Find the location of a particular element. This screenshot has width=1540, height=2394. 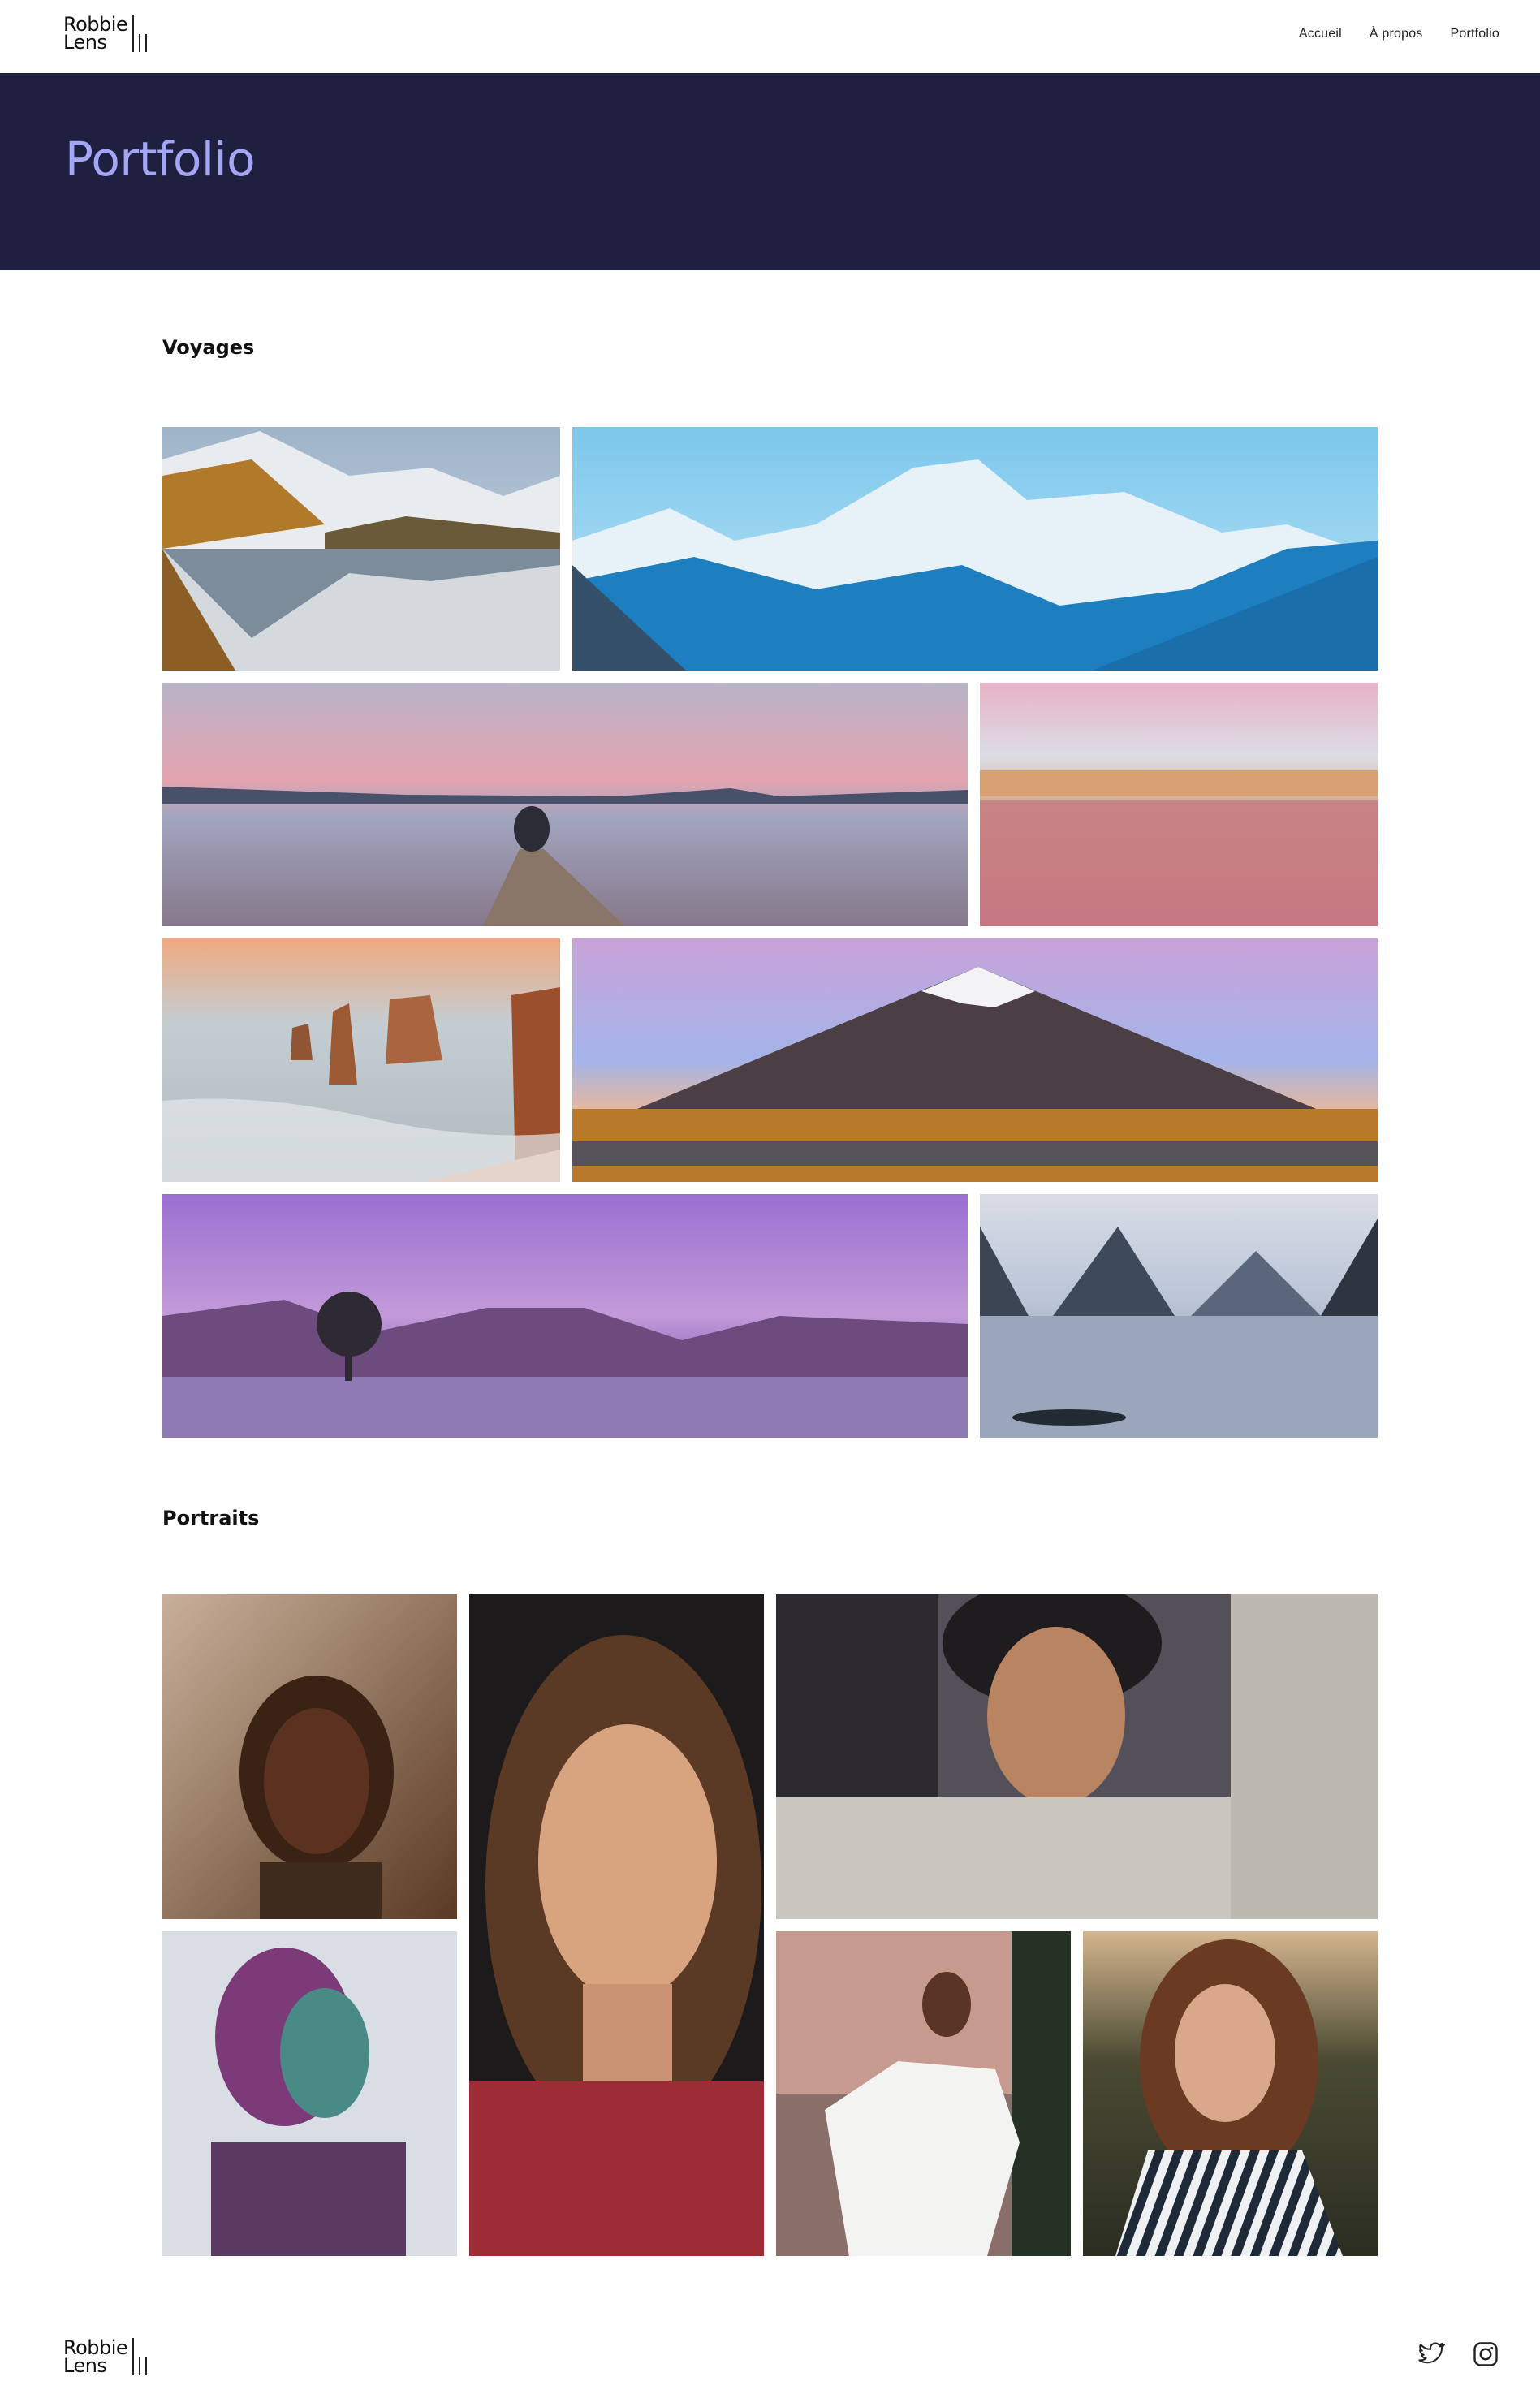

travel-photo-snowcapped-volcano is located at coordinates (975, 1060).